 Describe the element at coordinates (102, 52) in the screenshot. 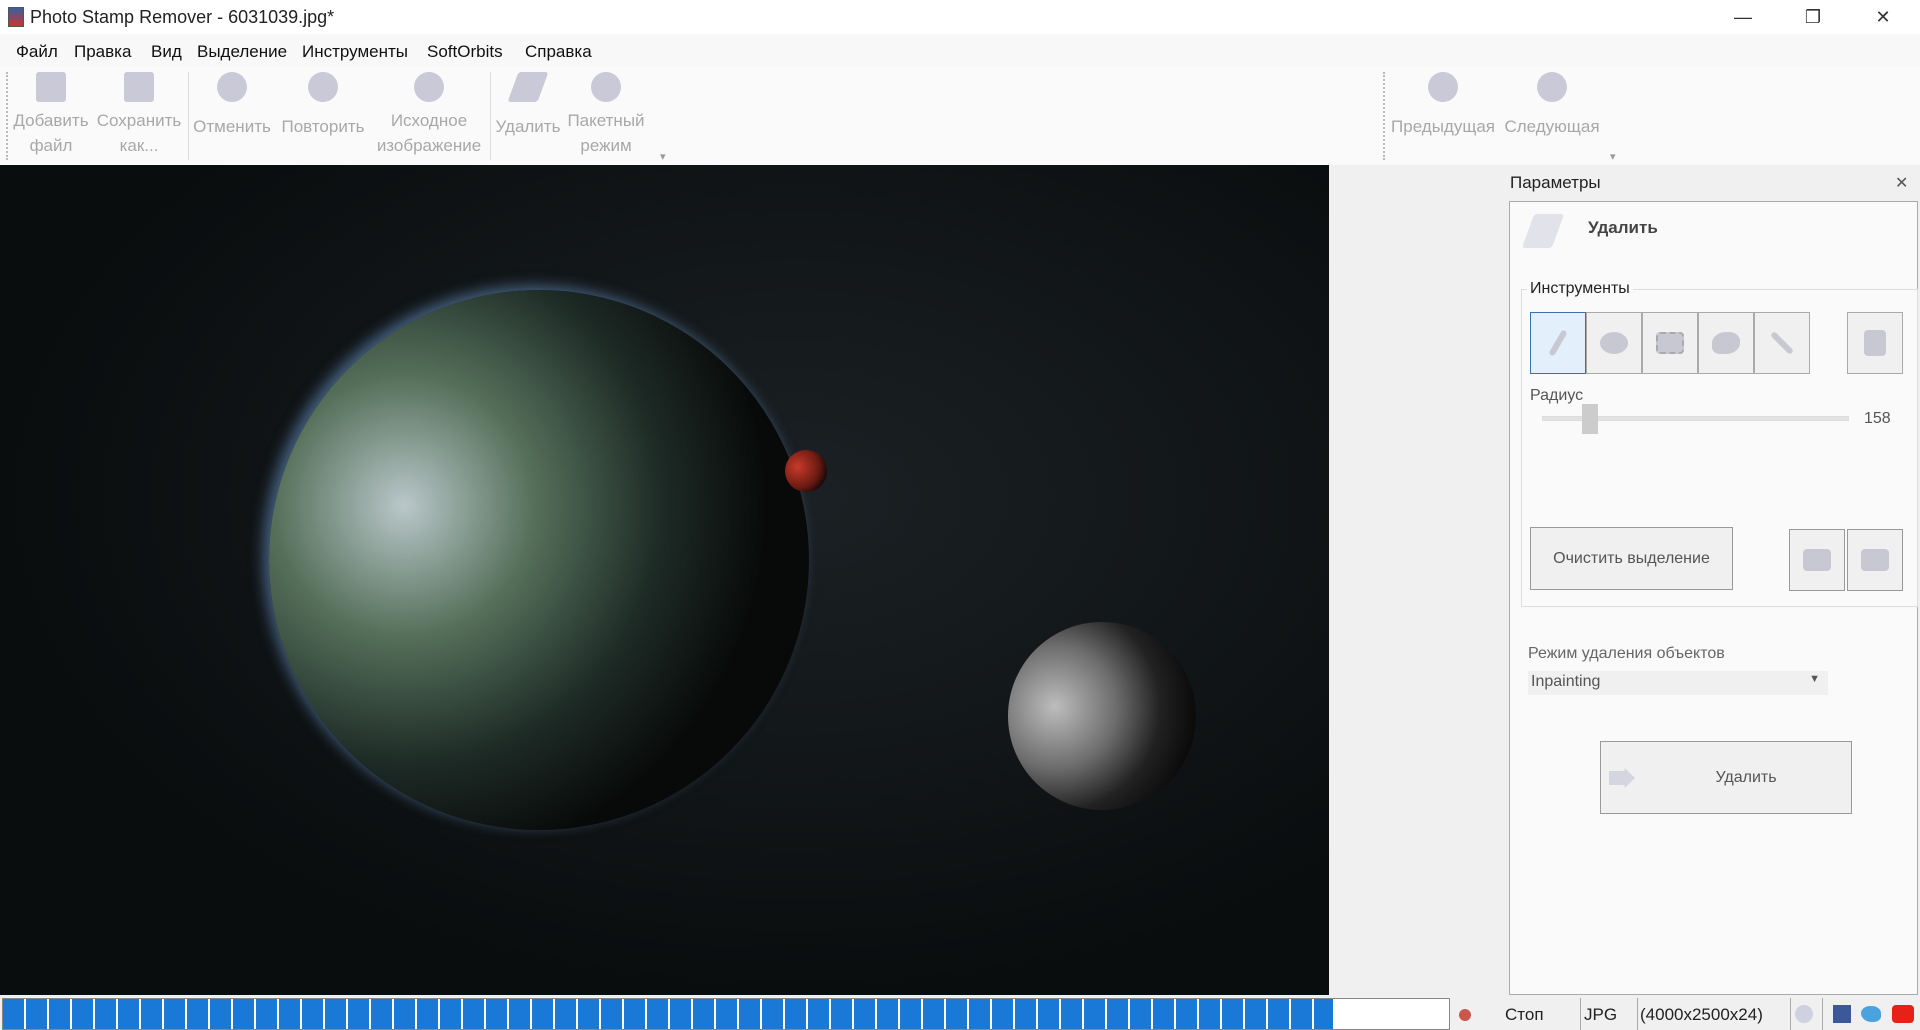

I see `menu-edit: Правка` at that location.